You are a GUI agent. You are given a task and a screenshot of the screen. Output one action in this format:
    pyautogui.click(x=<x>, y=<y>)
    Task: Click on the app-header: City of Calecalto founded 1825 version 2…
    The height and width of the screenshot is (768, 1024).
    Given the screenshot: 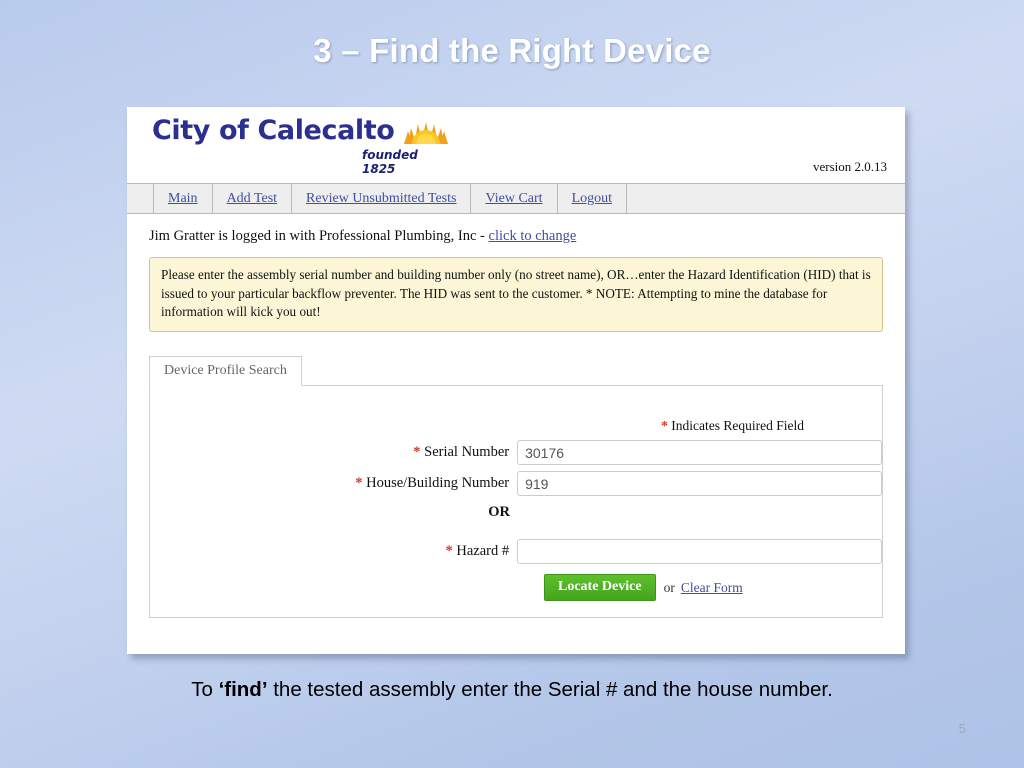 What is the action you would take?
    pyautogui.click(x=516, y=145)
    